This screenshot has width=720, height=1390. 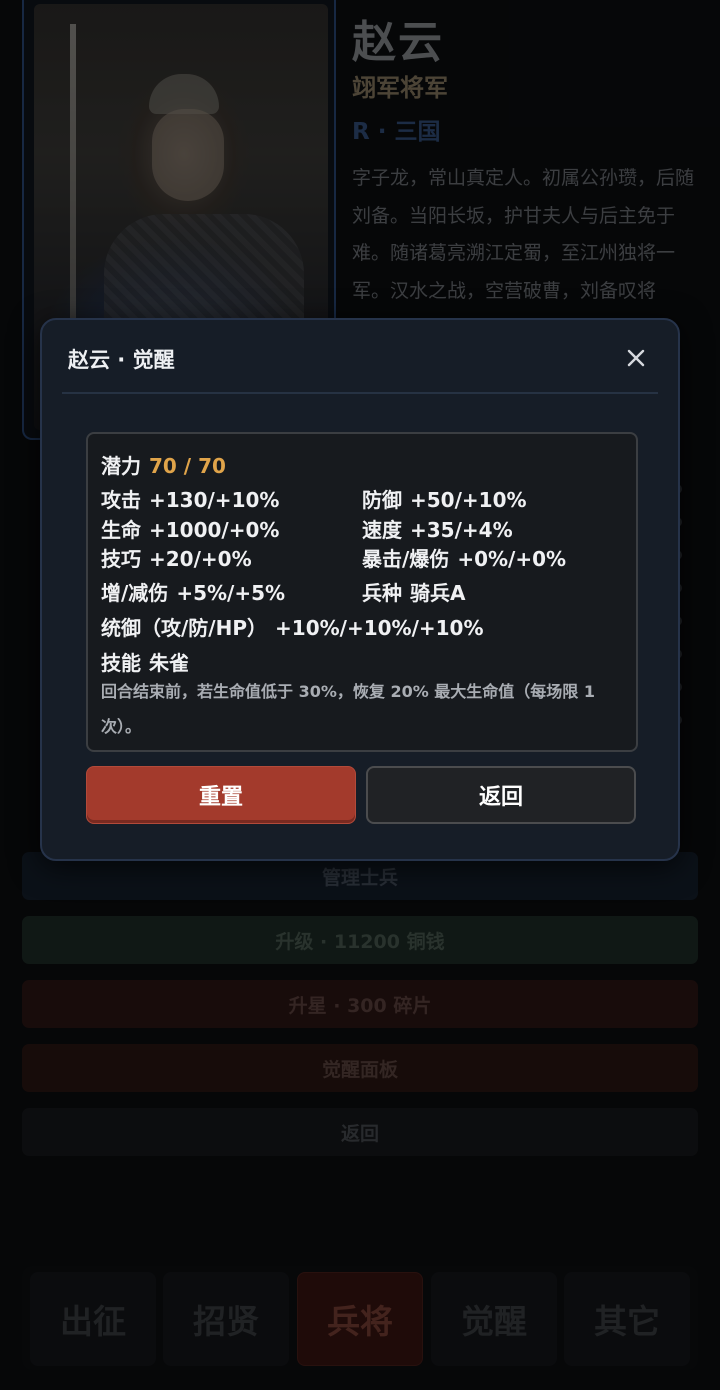 What do you see at coordinates (461, 530) in the screenshot?
I see `speed-value: +35/+4%` at bounding box center [461, 530].